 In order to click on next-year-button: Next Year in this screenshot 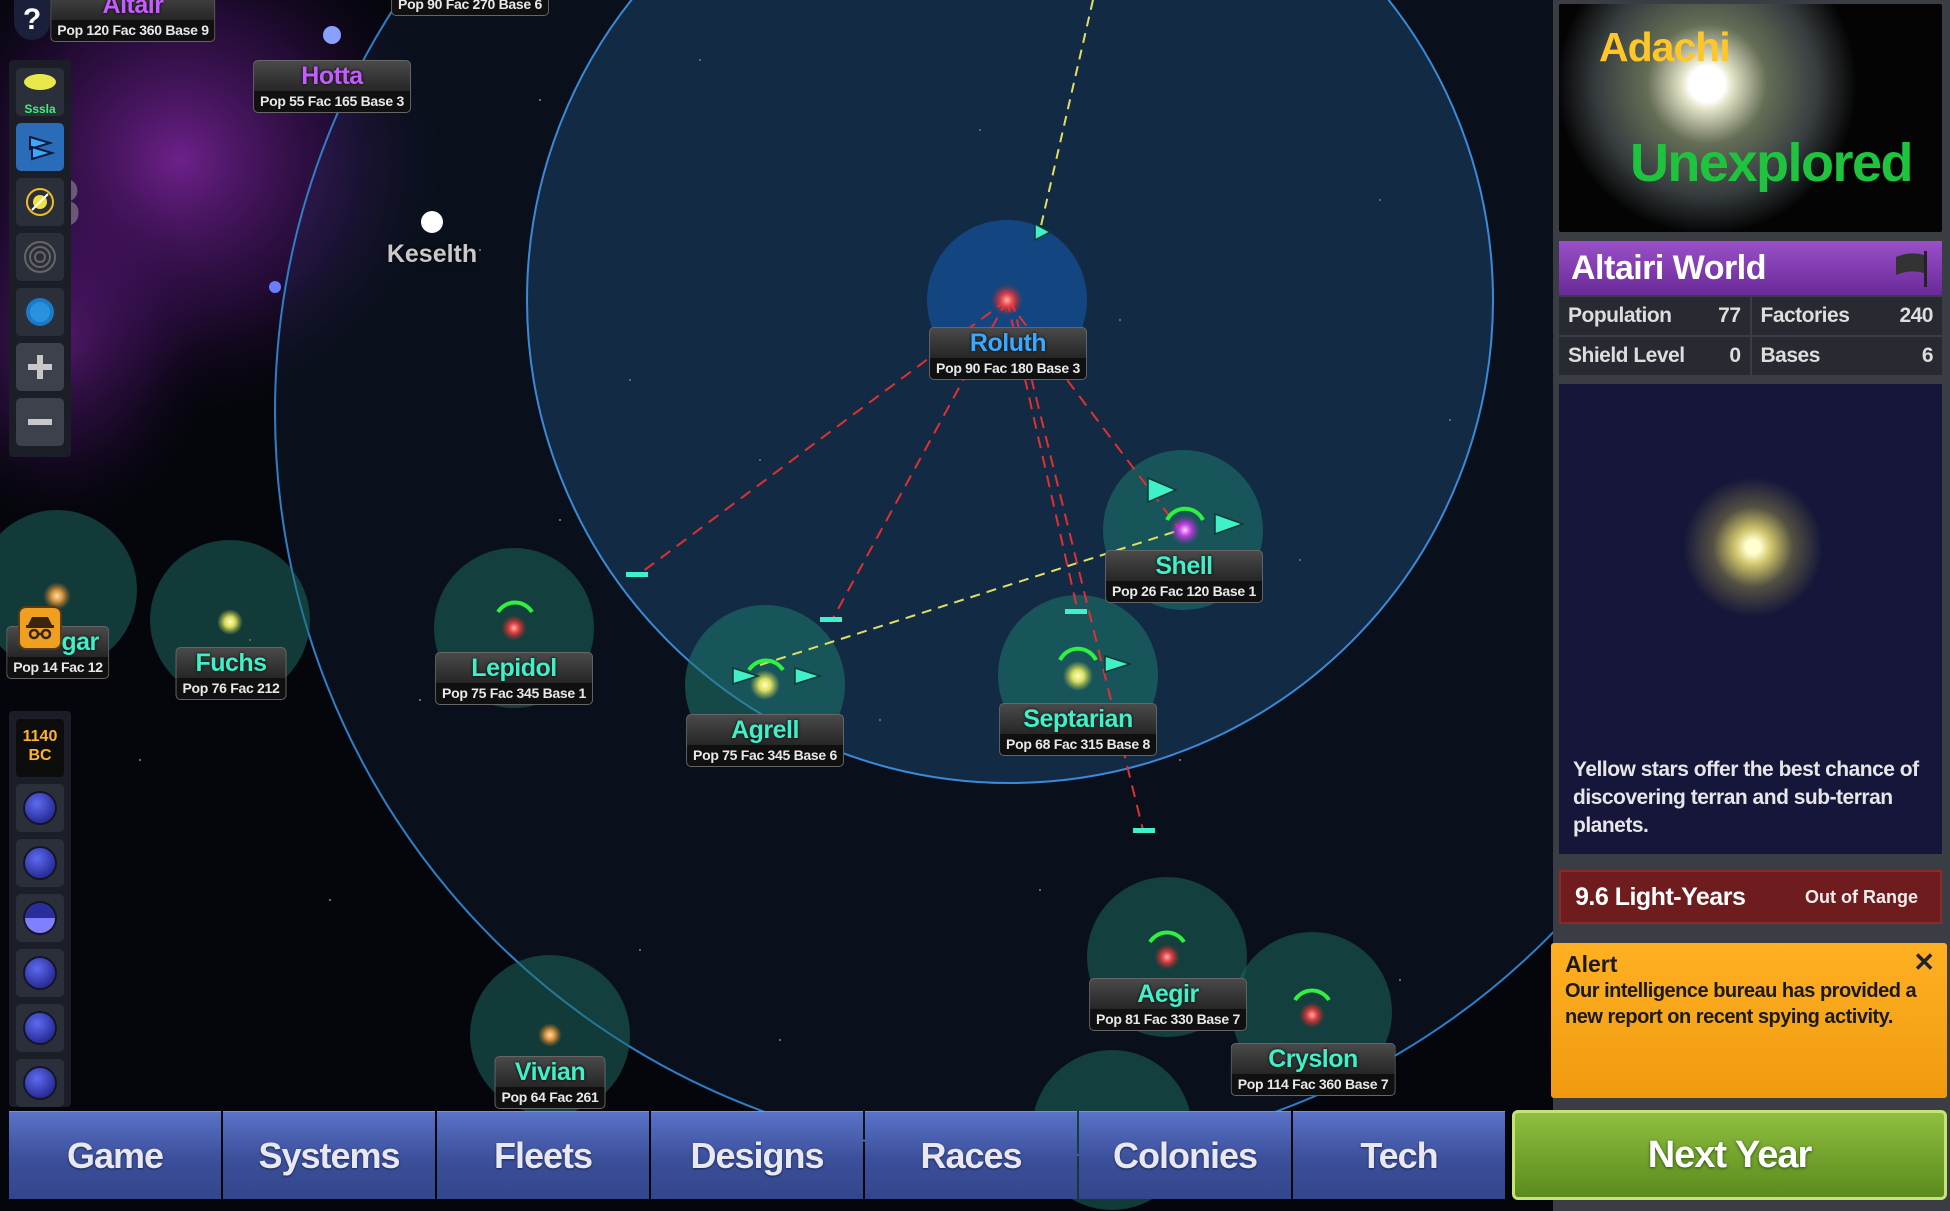, I will do `click(1729, 1155)`.